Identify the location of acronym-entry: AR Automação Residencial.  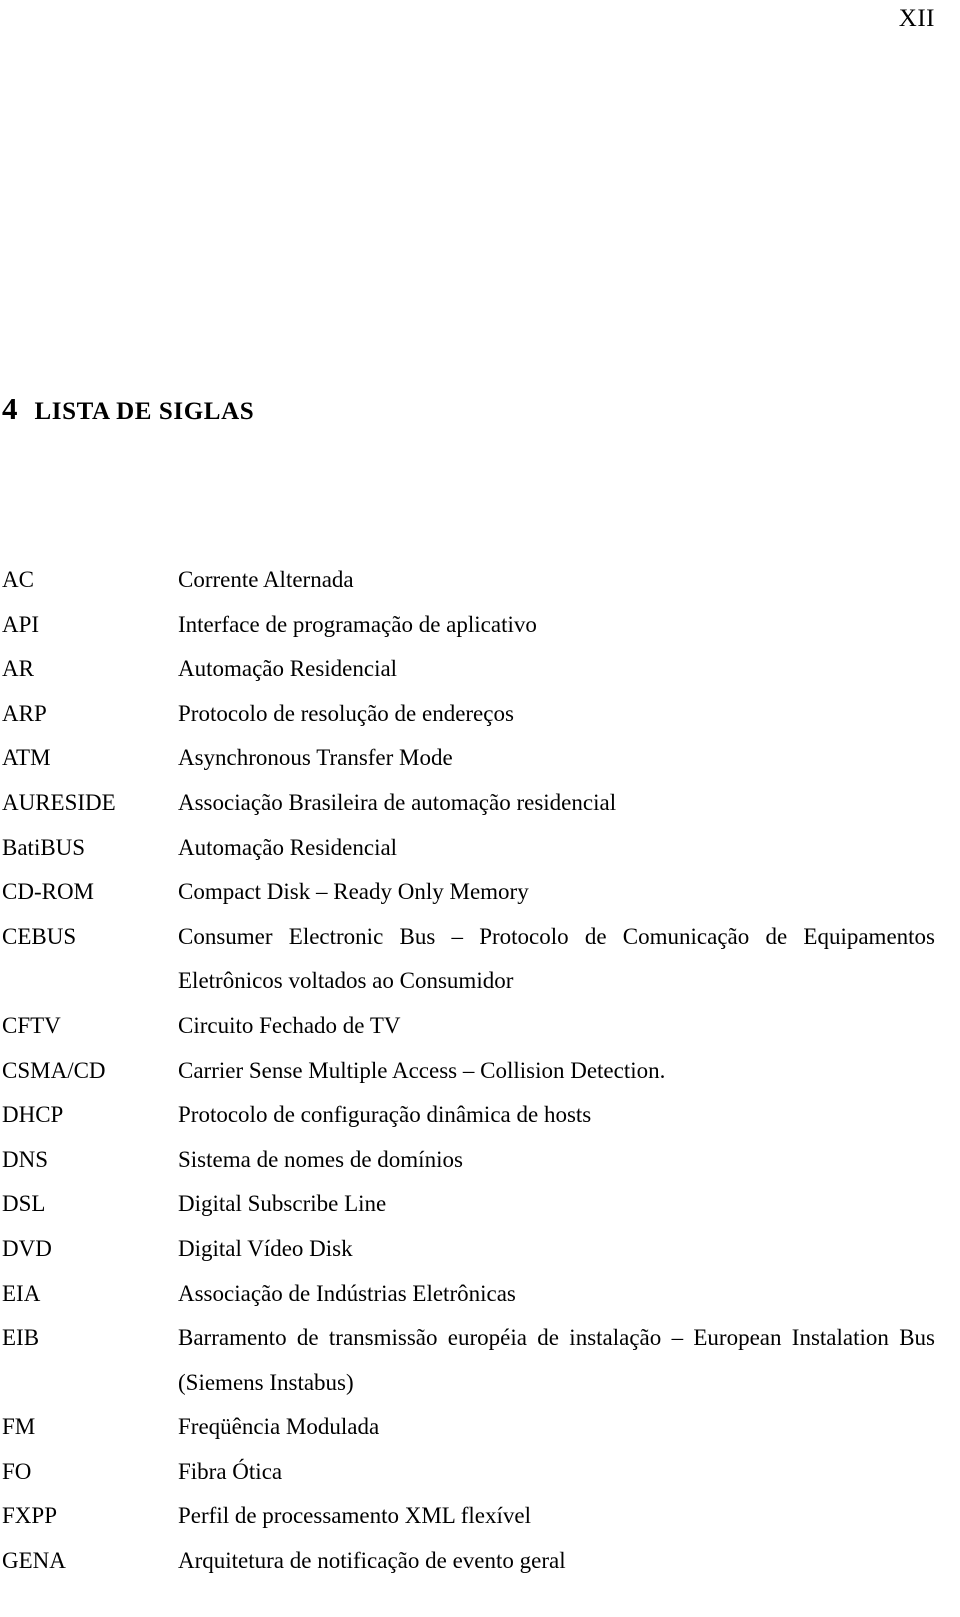
(468, 669).